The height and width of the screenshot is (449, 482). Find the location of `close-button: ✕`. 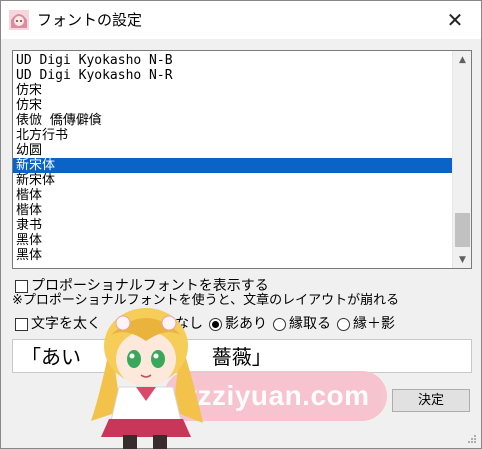

close-button: ✕ is located at coordinates (455, 20).